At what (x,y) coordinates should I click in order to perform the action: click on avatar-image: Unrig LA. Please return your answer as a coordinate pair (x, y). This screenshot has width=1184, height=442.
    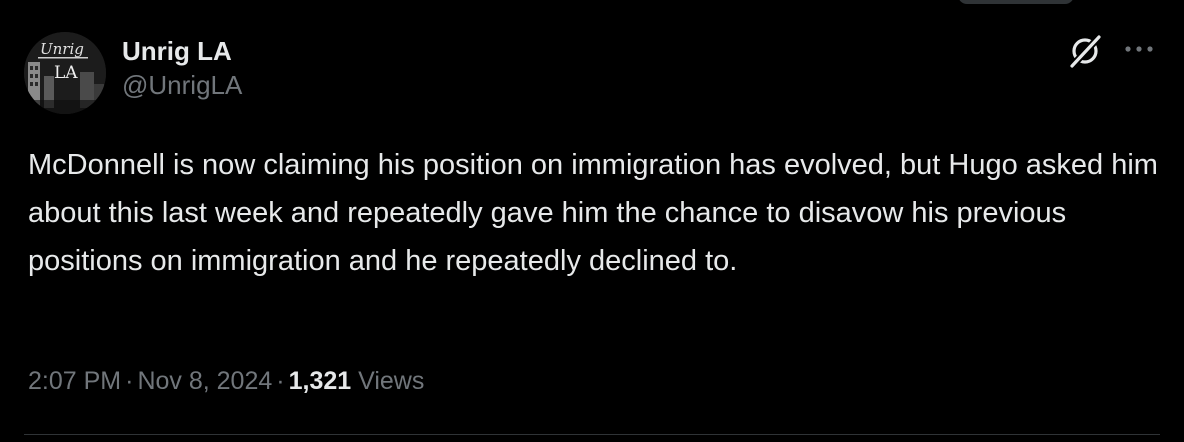
    Looking at the image, I should click on (65, 73).